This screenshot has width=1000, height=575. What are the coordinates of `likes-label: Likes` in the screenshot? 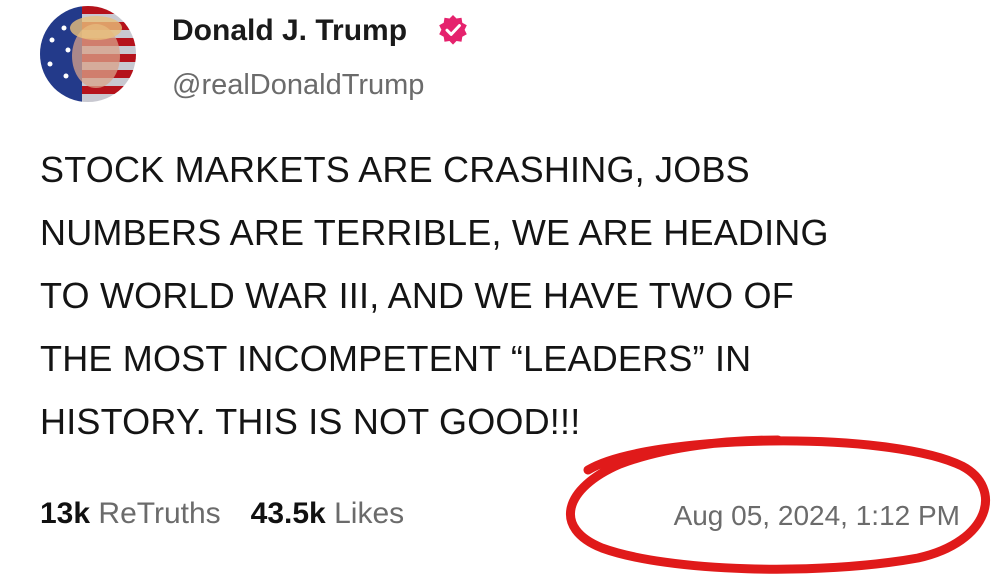 It's located at (369, 513).